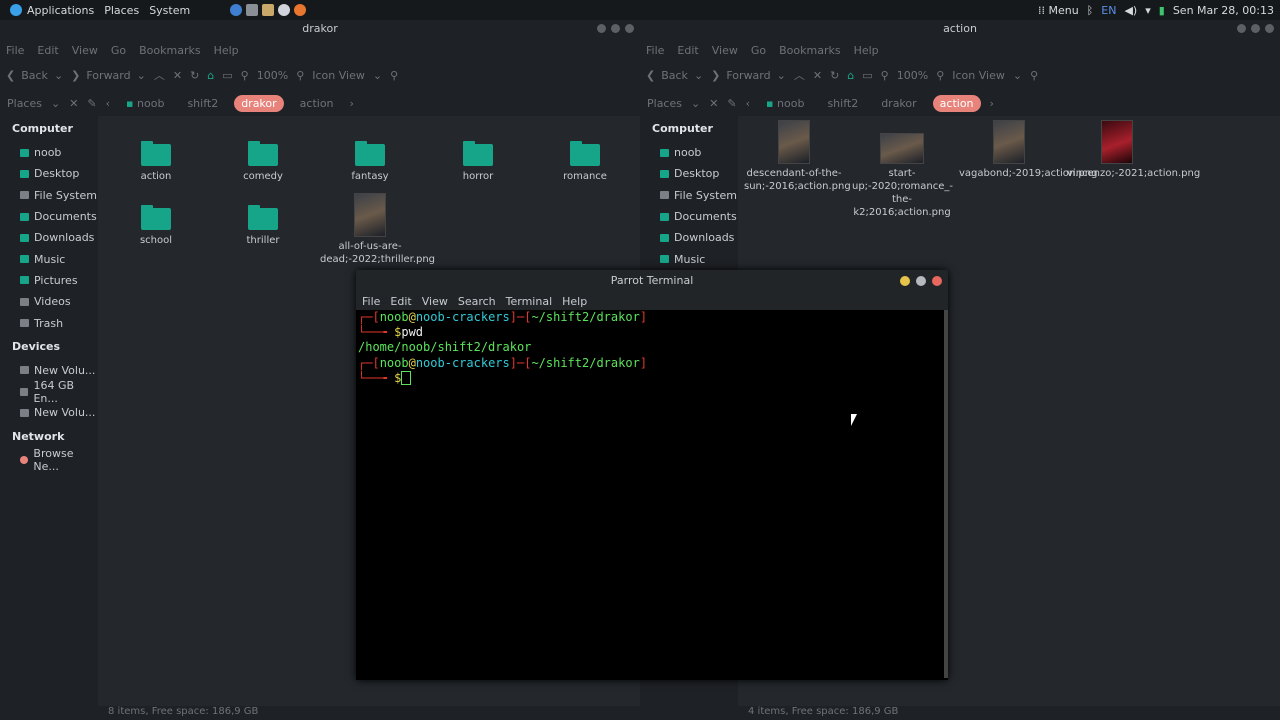 This screenshot has height=720, width=1280. Describe the element at coordinates (108, 103) in the screenshot. I see `path-back-icon: ‹` at that location.